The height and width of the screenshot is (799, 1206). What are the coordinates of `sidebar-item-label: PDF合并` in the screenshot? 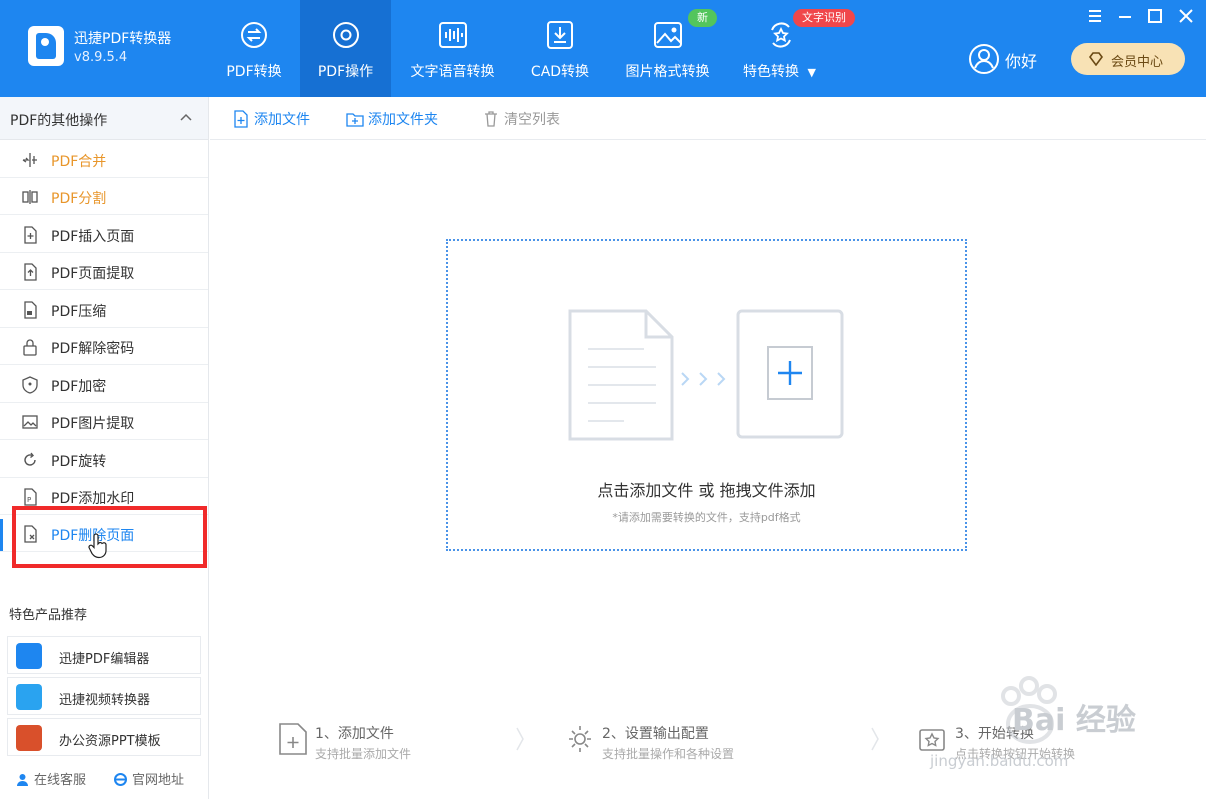 It's located at (79, 162).